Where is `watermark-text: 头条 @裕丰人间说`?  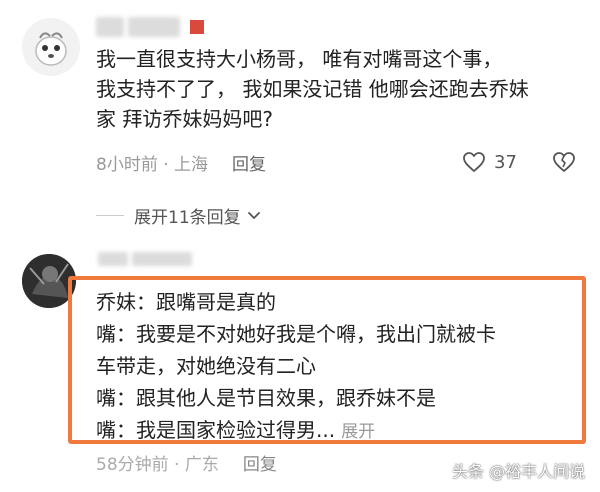 watermark-text: 头条 @裕丰人间说 is located at coordinates (519, 471).